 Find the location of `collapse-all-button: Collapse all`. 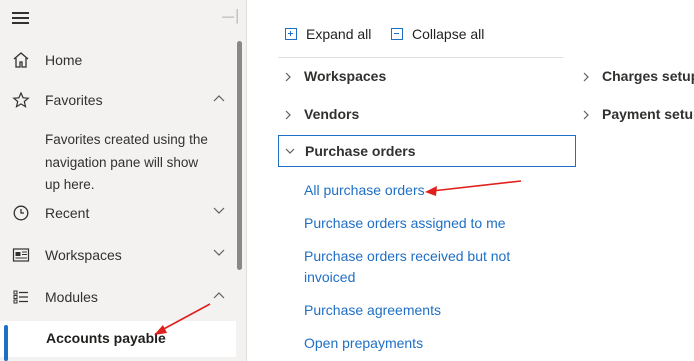

collapse-all-button: Collapse all is located at coordinates (437, 34).